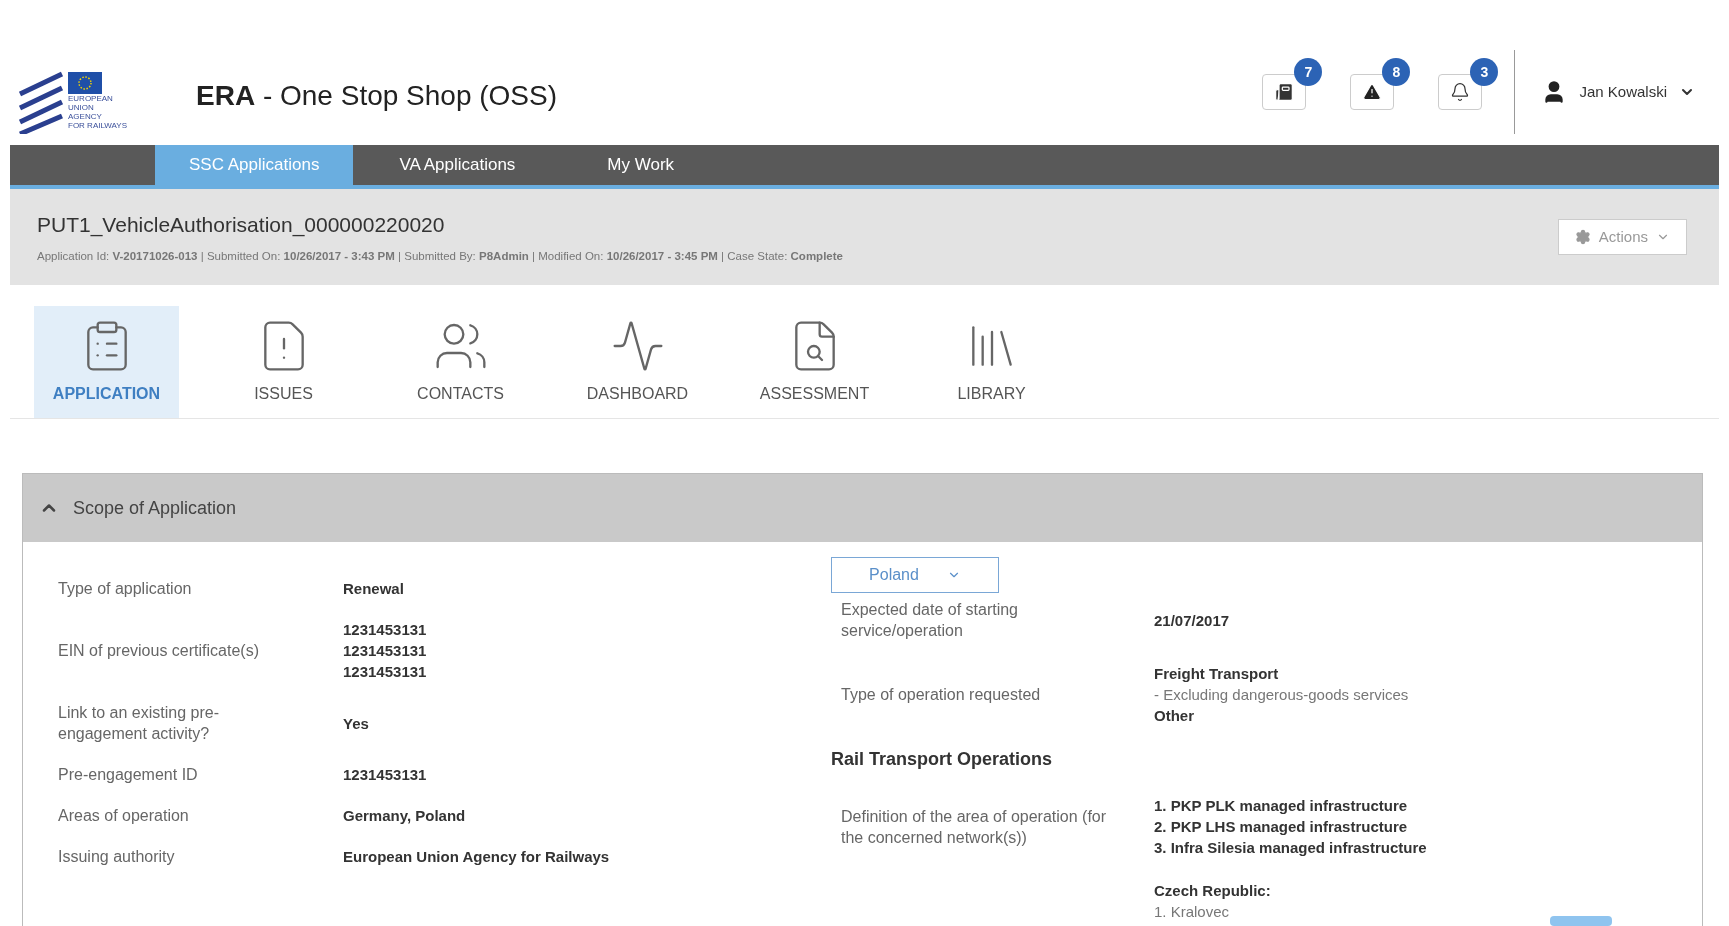 The width and height of the screenshot is (1729, 926). Describe the element at coordinates (1174, 716) in the screenshot. I see `field-value: Other` at that location.